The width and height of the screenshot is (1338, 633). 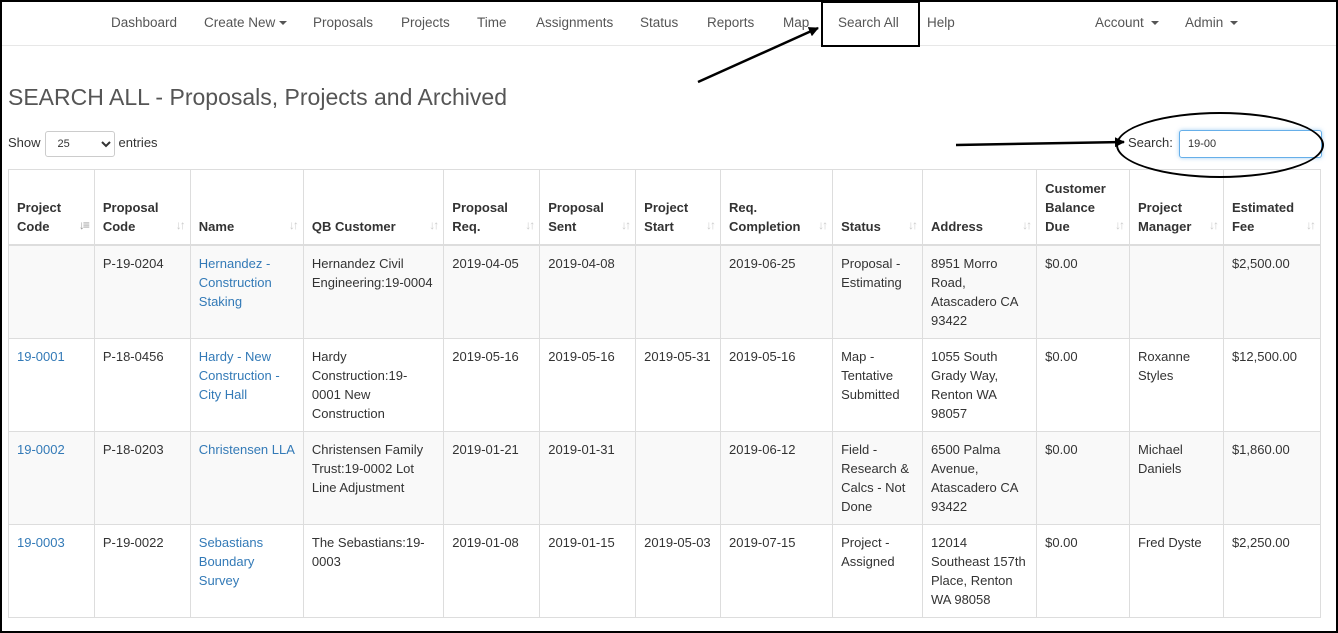 I want to click on cell-name: Sebastians Boundary Survey, so click(x=246, y=570).